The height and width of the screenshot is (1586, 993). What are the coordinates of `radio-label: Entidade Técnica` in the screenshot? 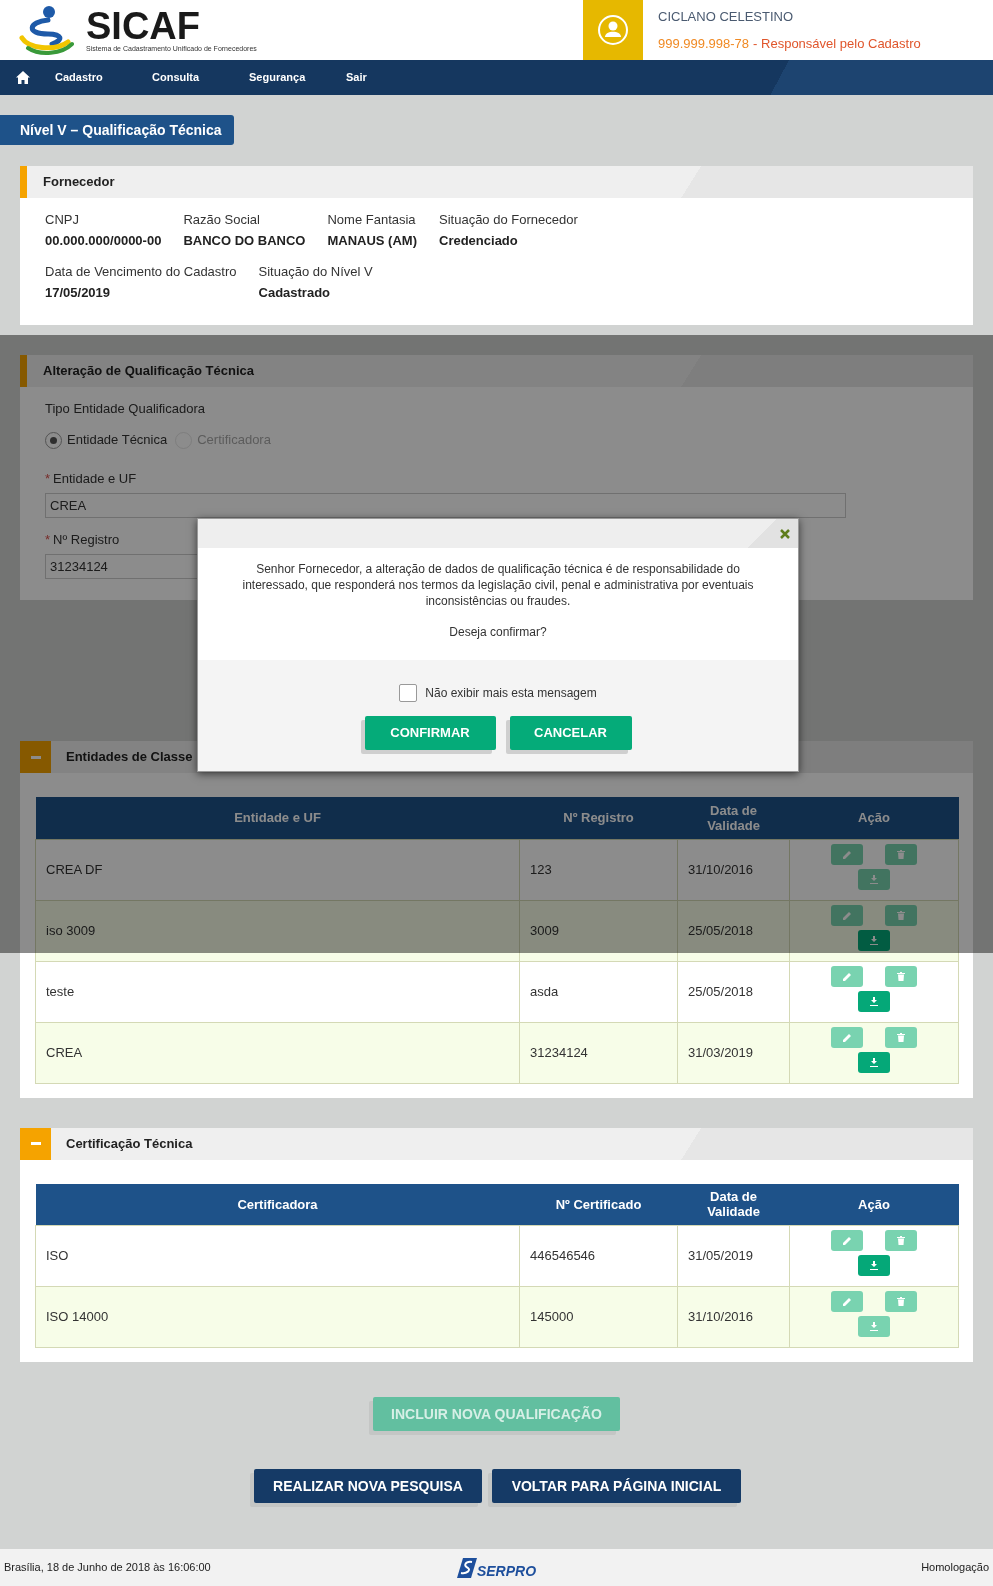 It's located at (117, 440).